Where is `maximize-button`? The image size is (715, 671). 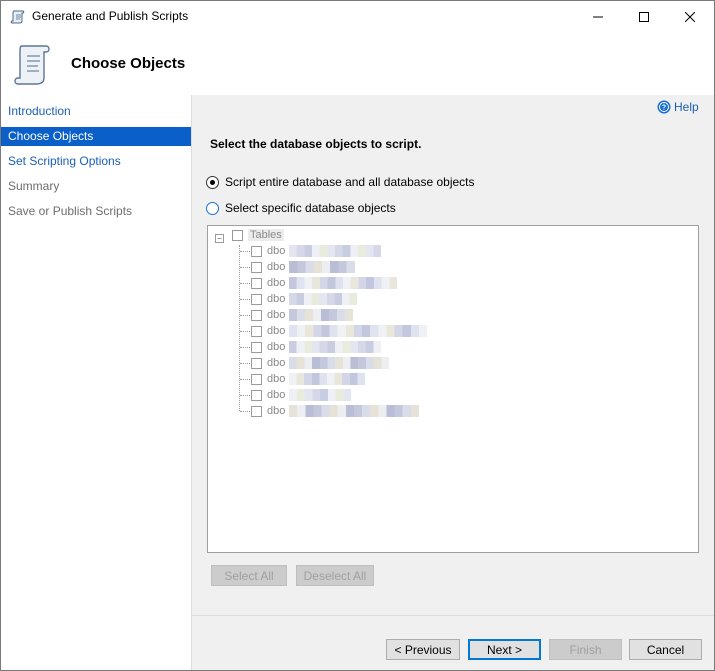
maximize-button is located at coordinates (644, 16).